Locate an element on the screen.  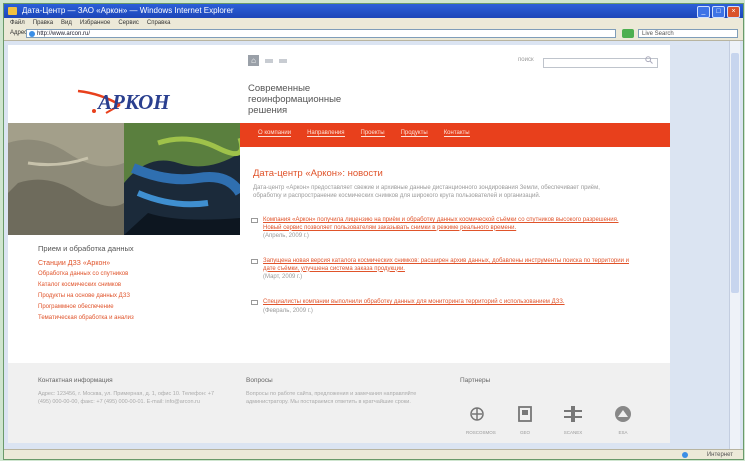
satellite-icon is located at coordinates (573, 414).